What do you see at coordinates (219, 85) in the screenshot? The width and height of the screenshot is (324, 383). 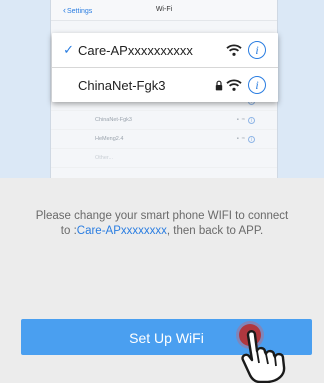 I see `lock-icon` at bounding box center [219, 85].